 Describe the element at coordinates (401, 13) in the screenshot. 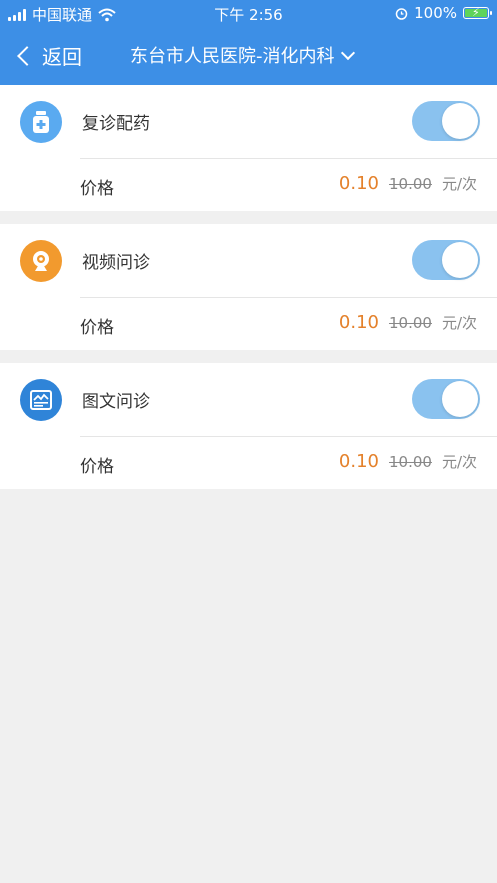

I see `alarm-icon` at that location.